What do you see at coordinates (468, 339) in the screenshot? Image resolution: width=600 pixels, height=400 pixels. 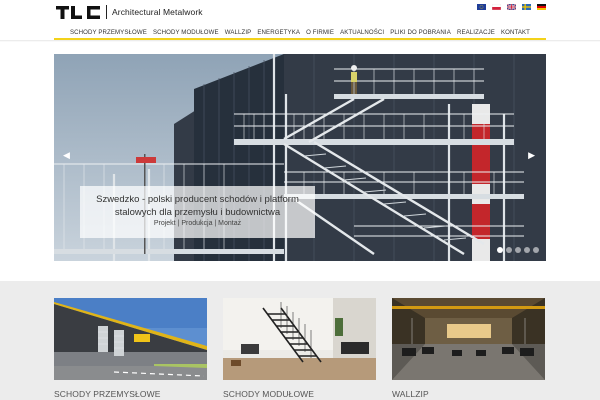 I see `card-image-factory-hall` at bounding box center [468, 339].